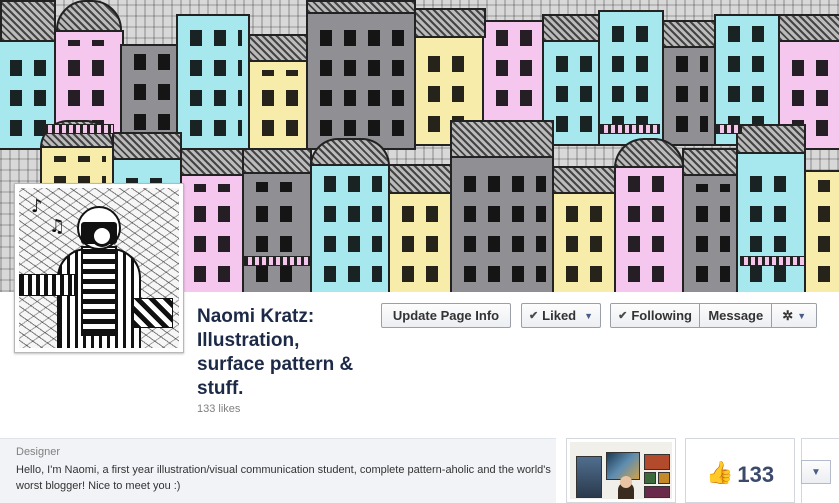 This screenshot has height=503, width=839. Describe the element at coordinates (37, 206) in the screenshot. I see `music-note-icon: ♪` at that location.